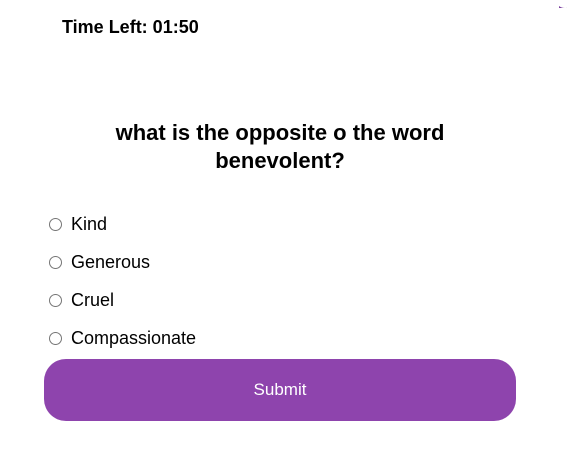 Image resolution: width=567 pixels, height=476 pixels. What do you see at coordinates (122, 224) in the screenshot?
I see `answer-option-kind: Kind` at bounding box center [122, 224].